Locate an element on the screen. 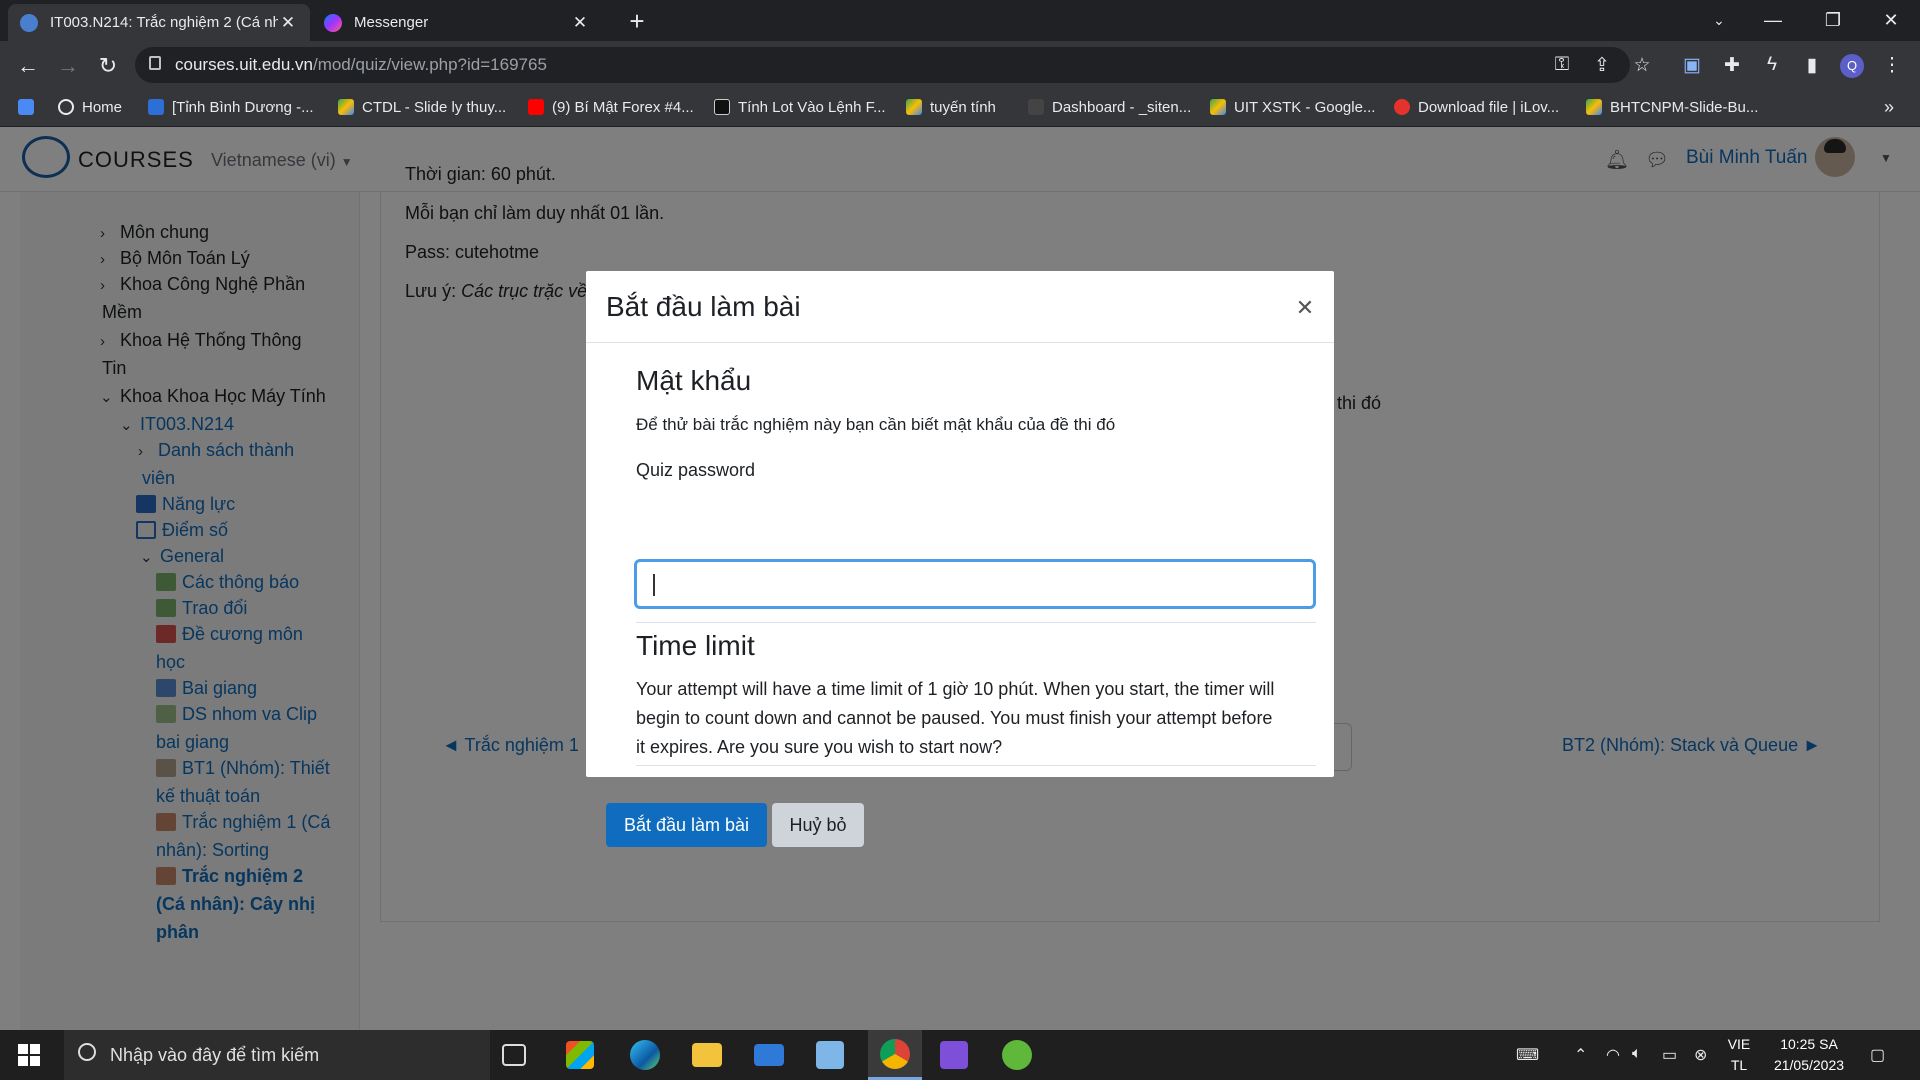 The height and width of the screenshot is (1080, 1920). text-cursor is located at coordinates (654, 585).